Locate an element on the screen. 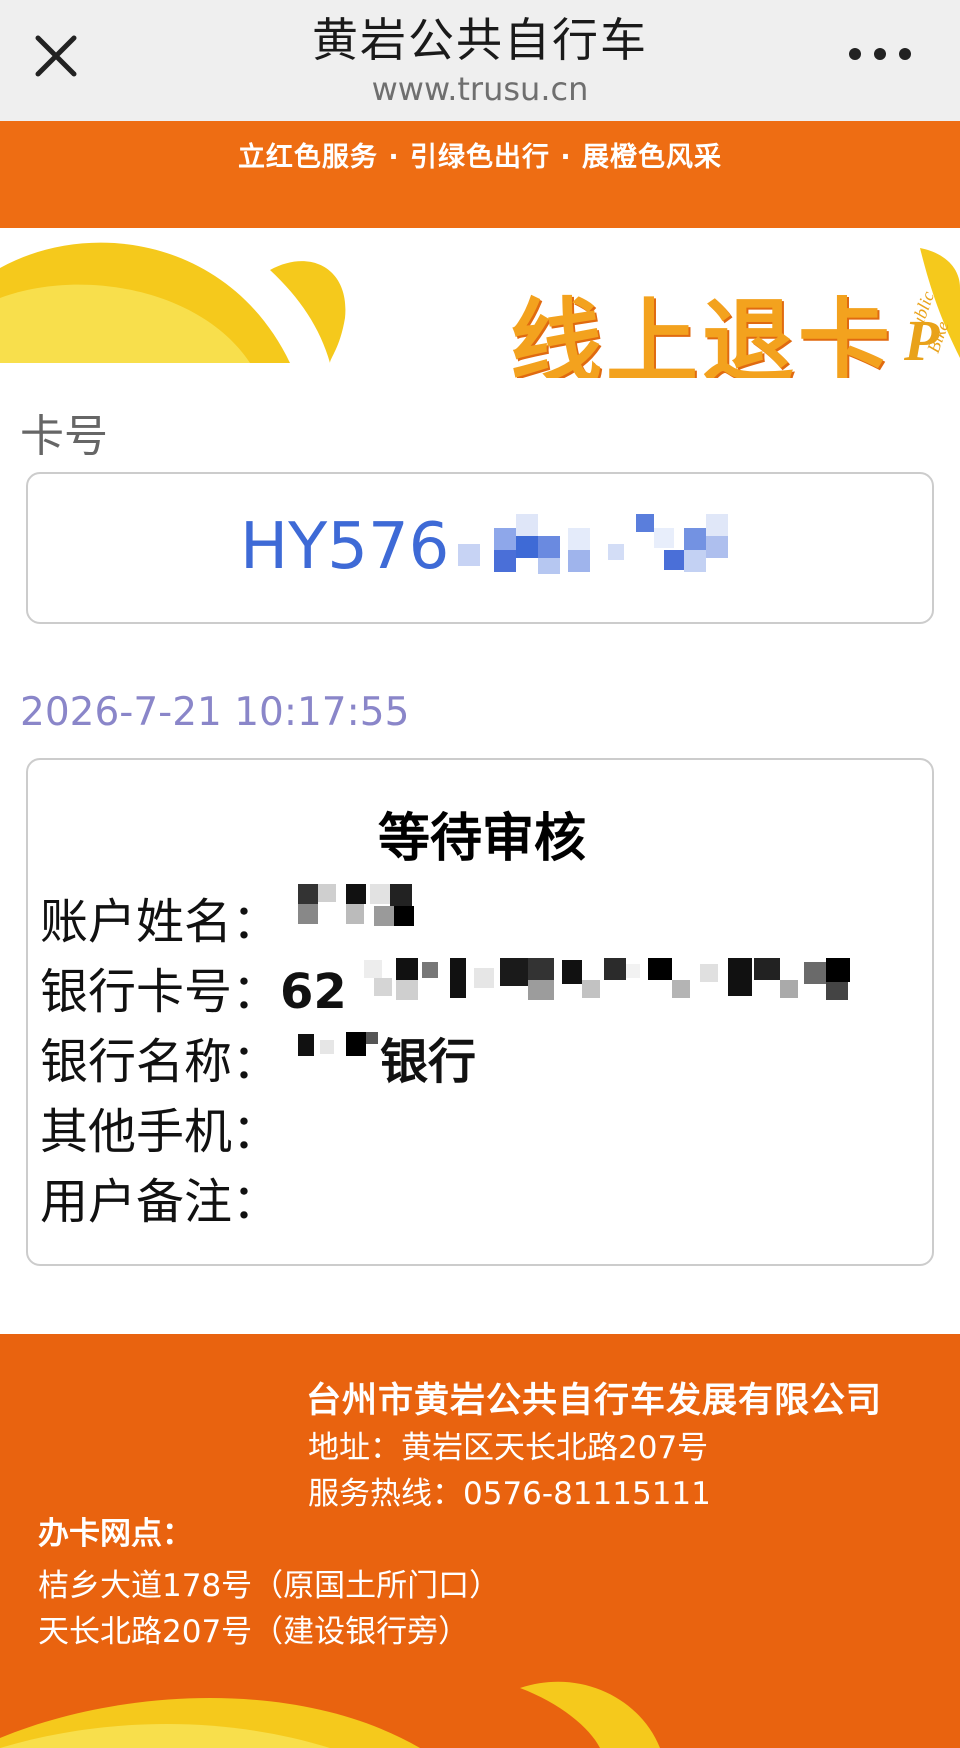 Image resolution: width=960 pixels, height=1748 pixels. more-icon is located at coordinates (880, 54).